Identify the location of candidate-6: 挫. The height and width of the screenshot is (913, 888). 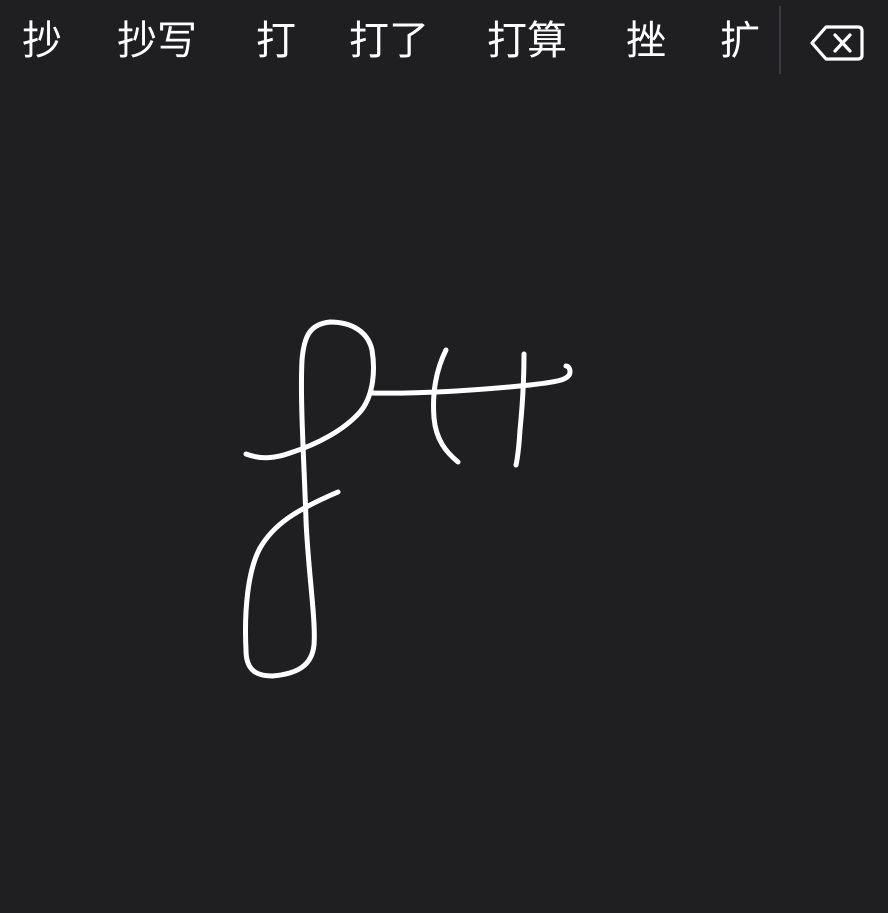
(646, 41).